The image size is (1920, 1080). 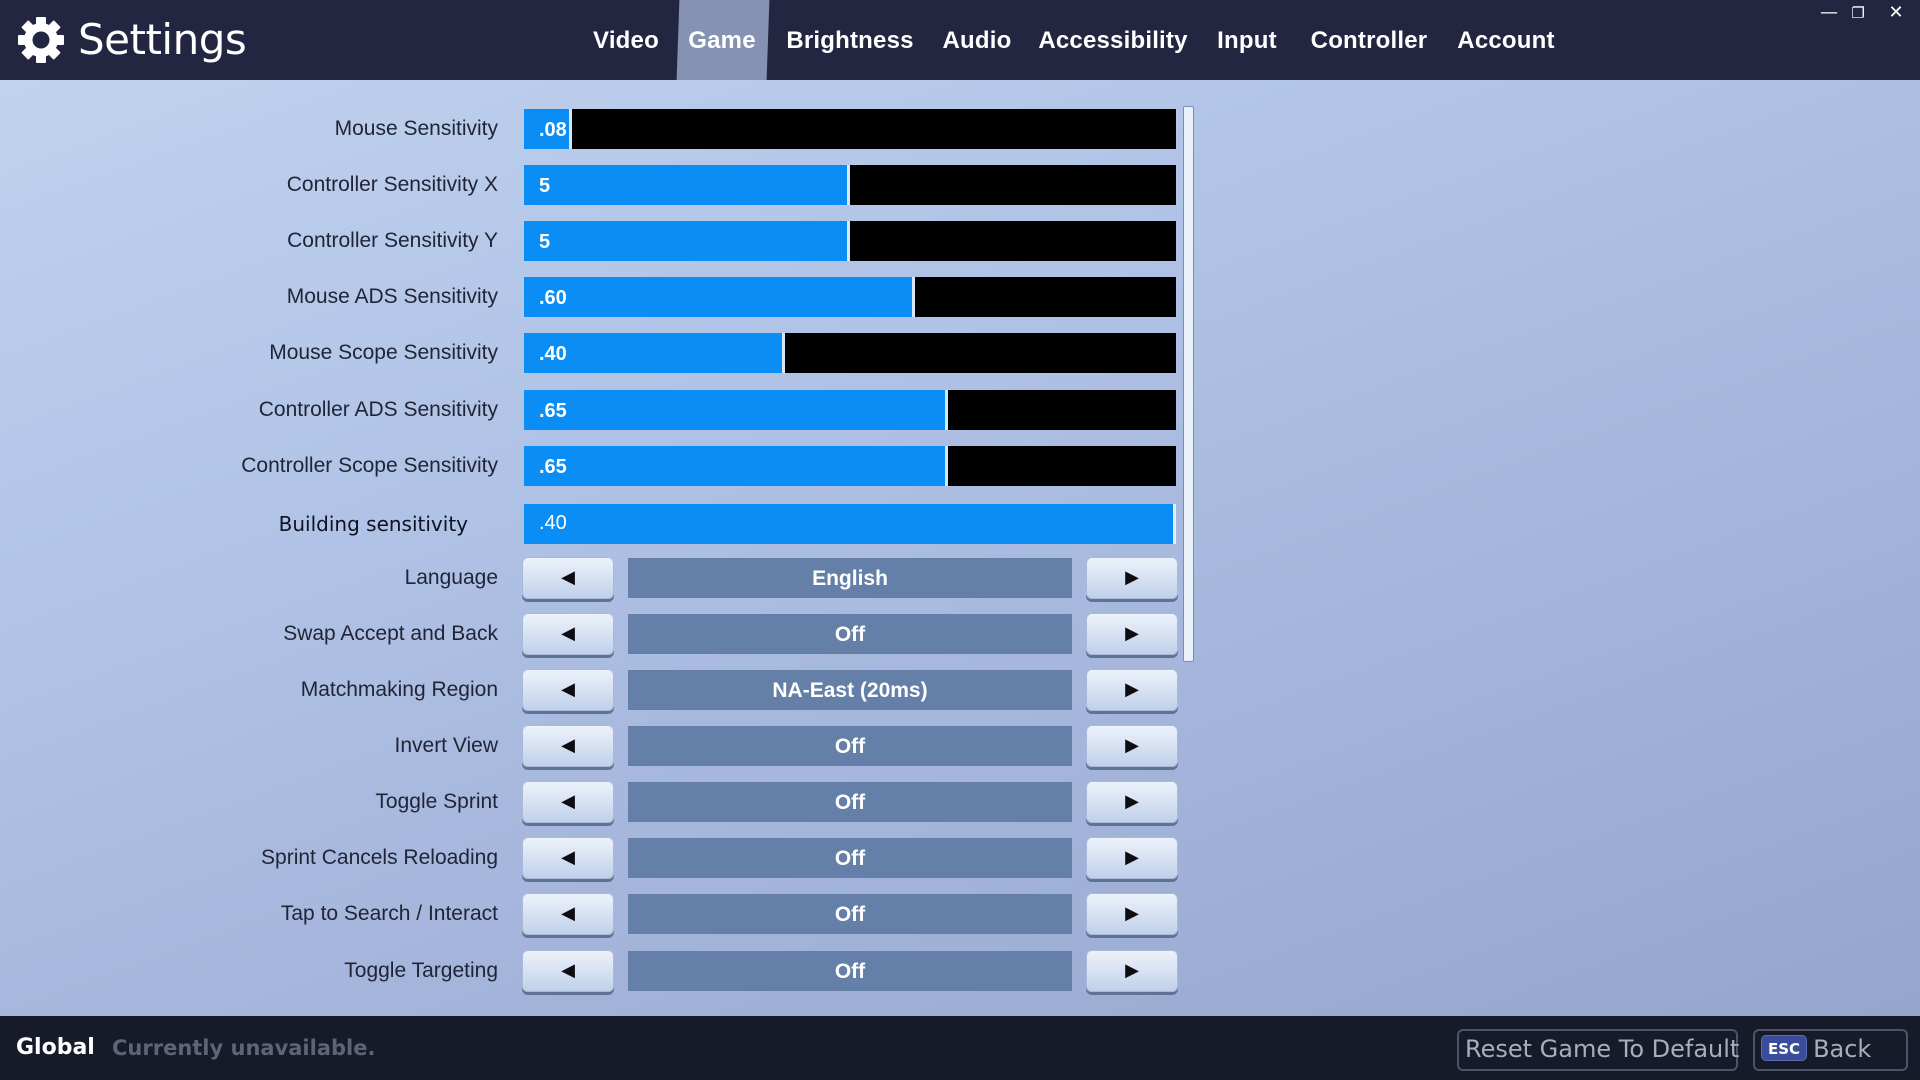 I want to click on setting-label: Mouse ADS Sensitivity, so click(x=392, y=297).